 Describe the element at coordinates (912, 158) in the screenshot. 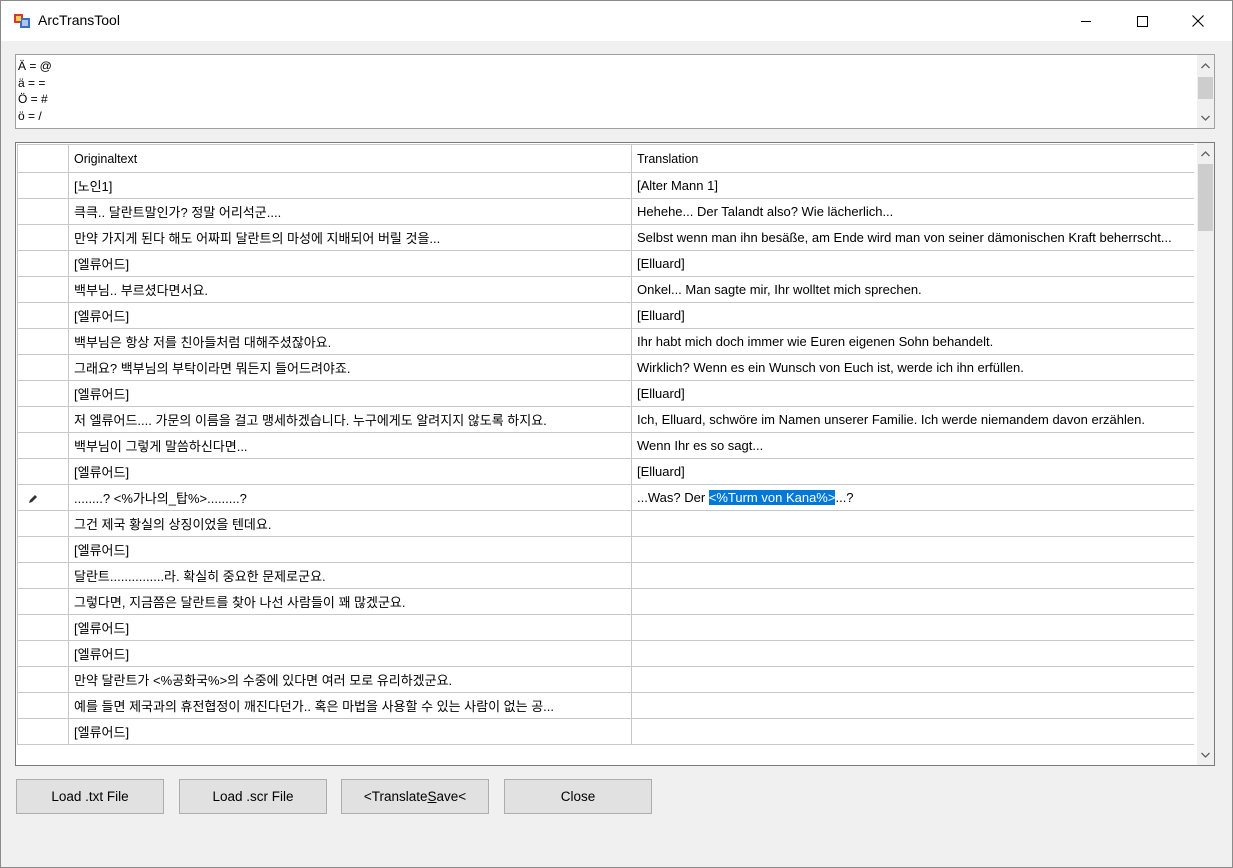

I see `column-header-translation: Translation` at that location.